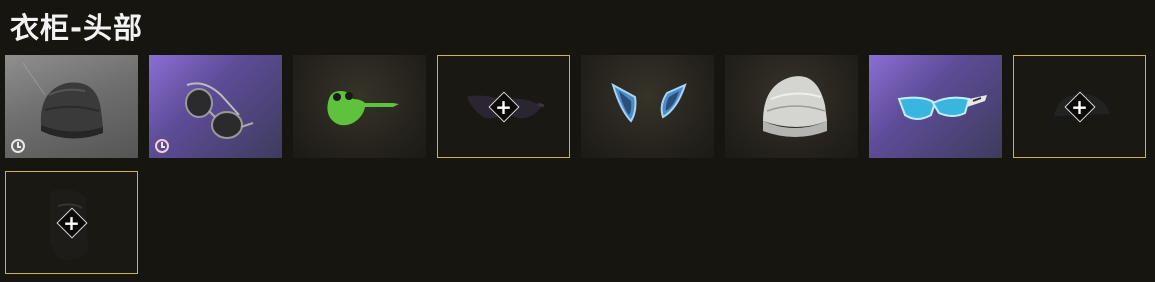 This screenshot has height=282, width=1155. I want to click on wardrobe-item-beanie-white, so click(791, 106).